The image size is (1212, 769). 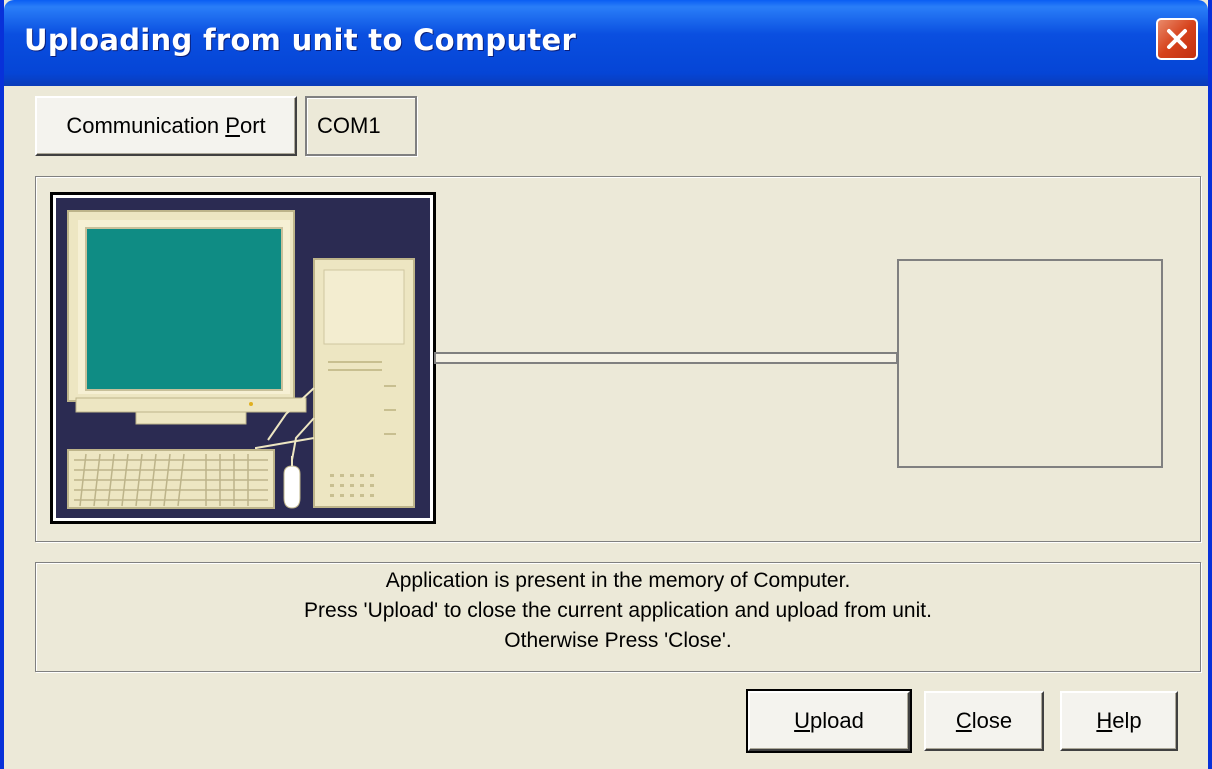 I want to click on connection-cable, so click(x=666, y=358).